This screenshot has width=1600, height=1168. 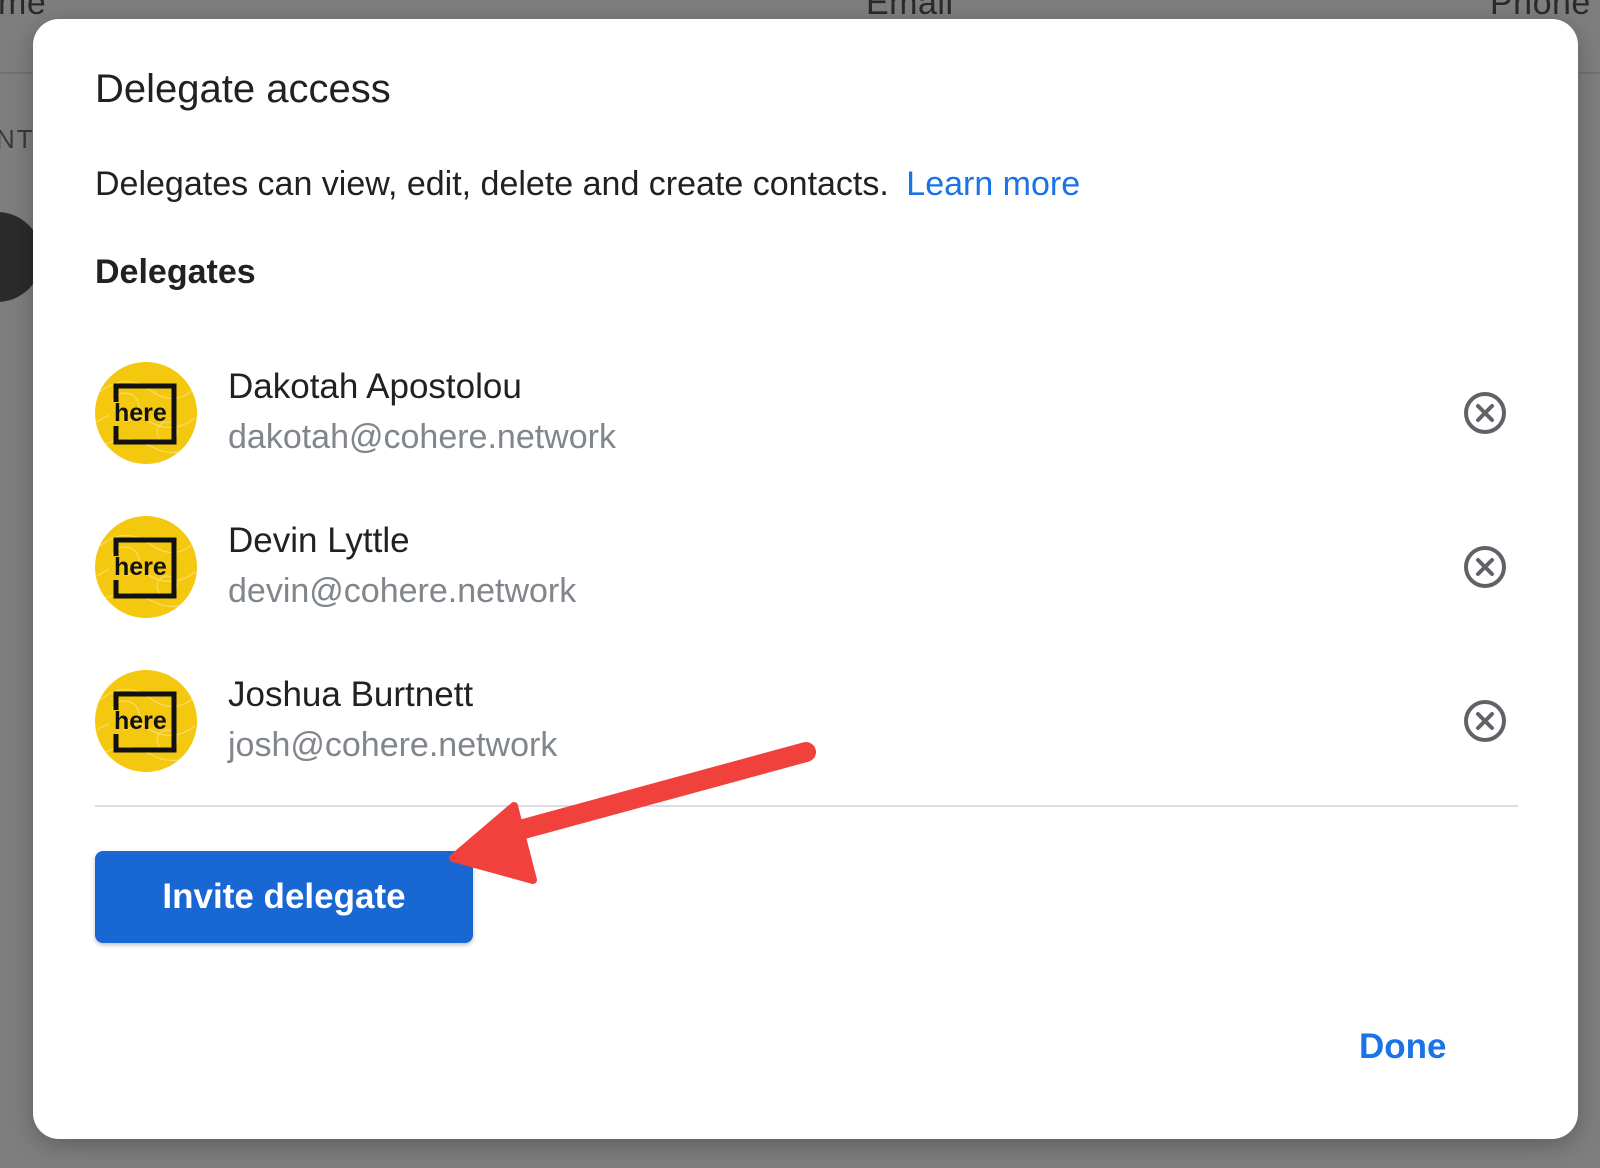 I want to click on delegate-row: here Devin Lyttle devin@cohere.network, so click(x=822, y=568).